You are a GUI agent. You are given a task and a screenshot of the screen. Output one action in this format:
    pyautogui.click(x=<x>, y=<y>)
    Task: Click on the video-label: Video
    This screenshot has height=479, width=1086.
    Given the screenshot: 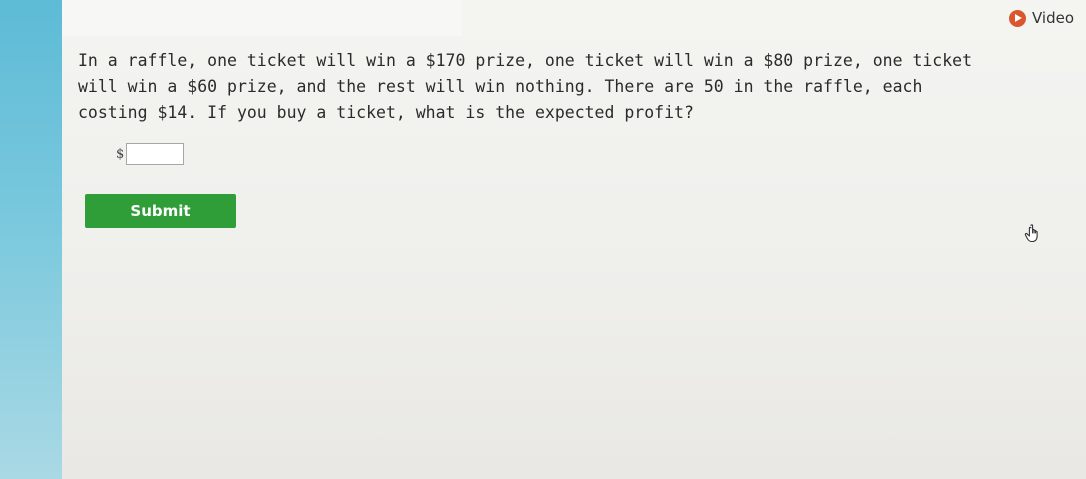 What is the action you would take?
    pyautogui.click(x=1052, y=18)
    